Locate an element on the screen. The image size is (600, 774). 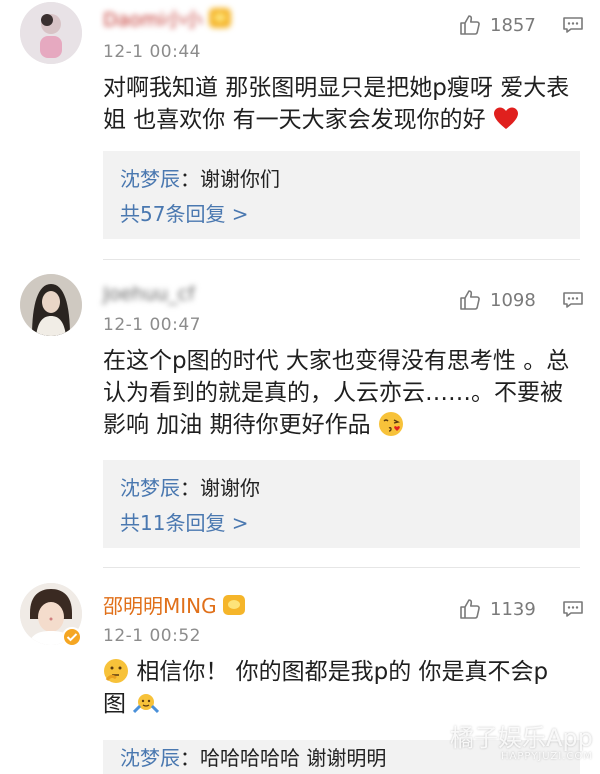
like-button: 1857 is located at coordinates (497, 25).